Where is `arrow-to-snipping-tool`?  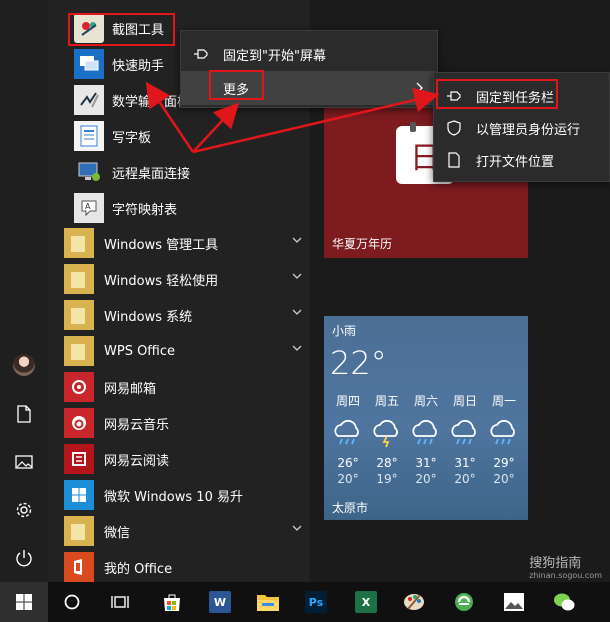 arrow-to-snipping-tool is located at coordinates (170, 117).